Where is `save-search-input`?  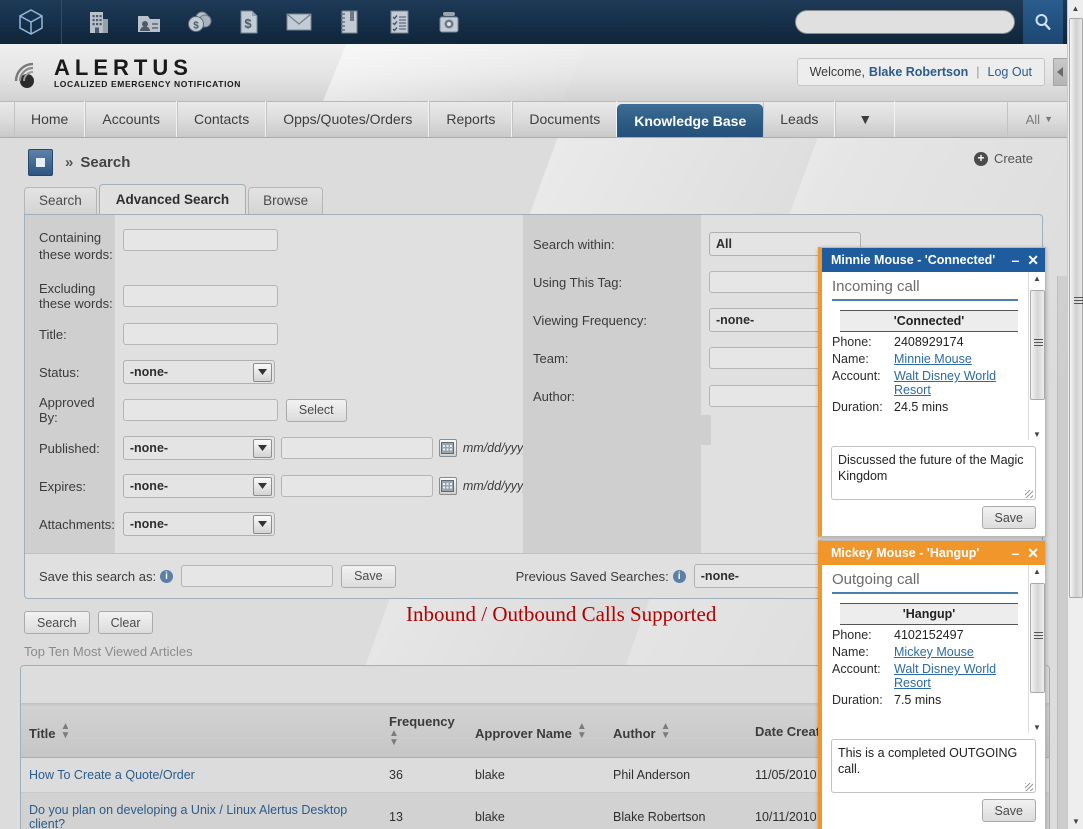
save-search-input is located at coordinates (257, 576).